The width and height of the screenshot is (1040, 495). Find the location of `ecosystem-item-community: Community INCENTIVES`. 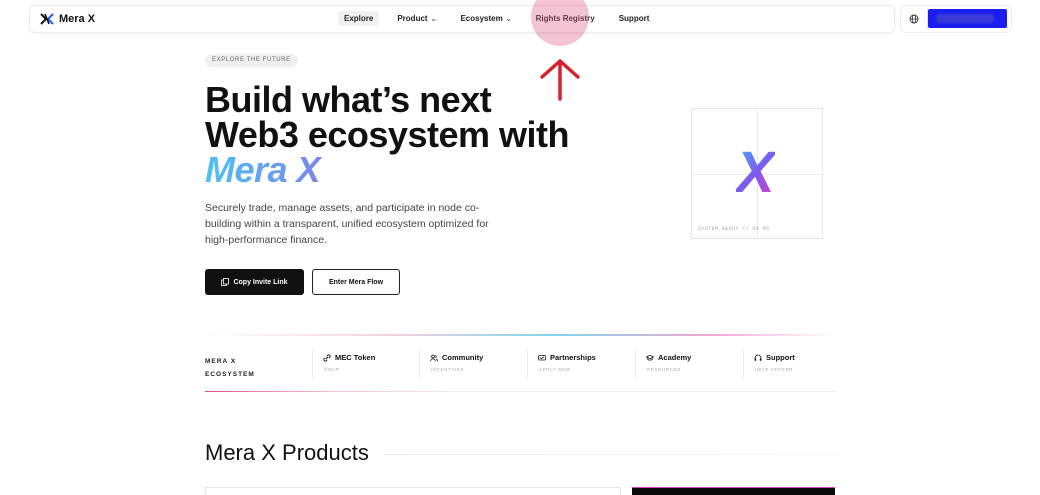

ecosystem-item-community: Community INCENTIVES is located at coordinates (451, 364).